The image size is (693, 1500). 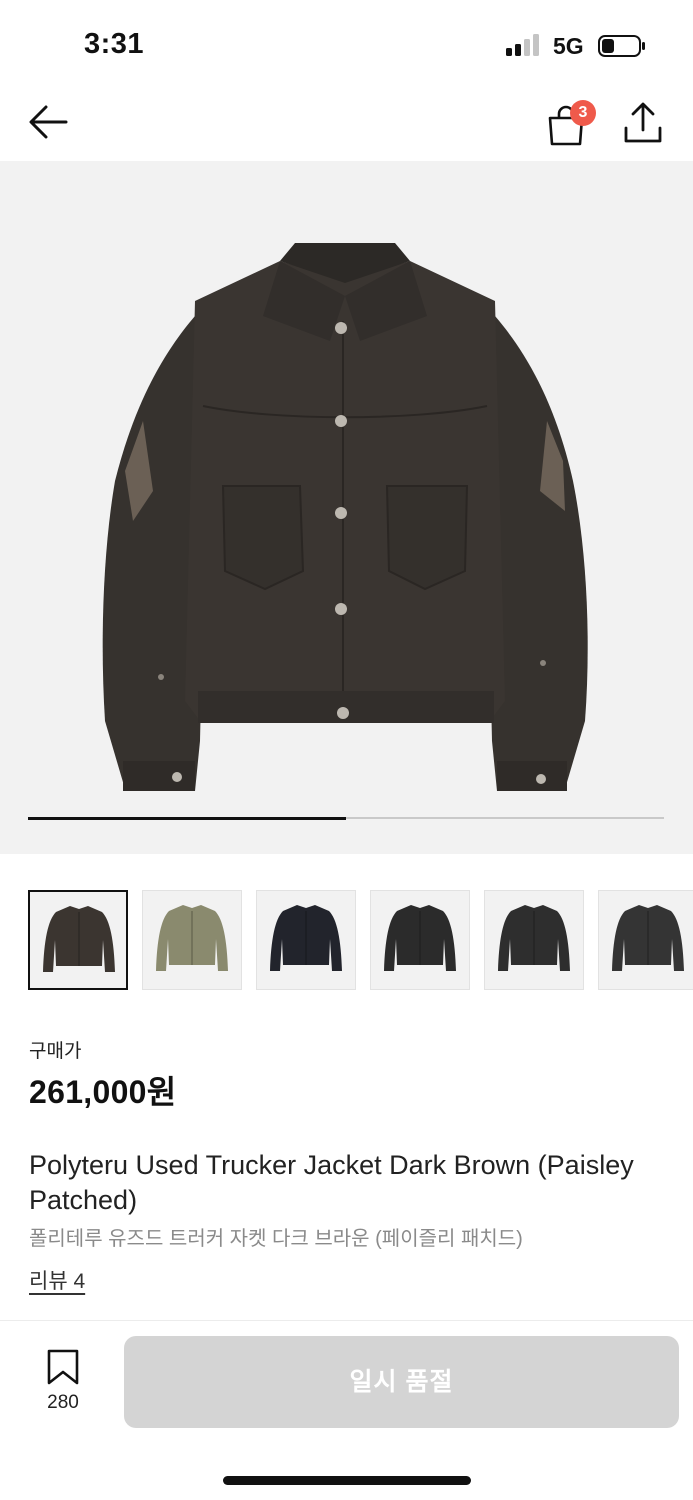 I want to click on cart-count-badge: 3, so click(x=583, y=113).